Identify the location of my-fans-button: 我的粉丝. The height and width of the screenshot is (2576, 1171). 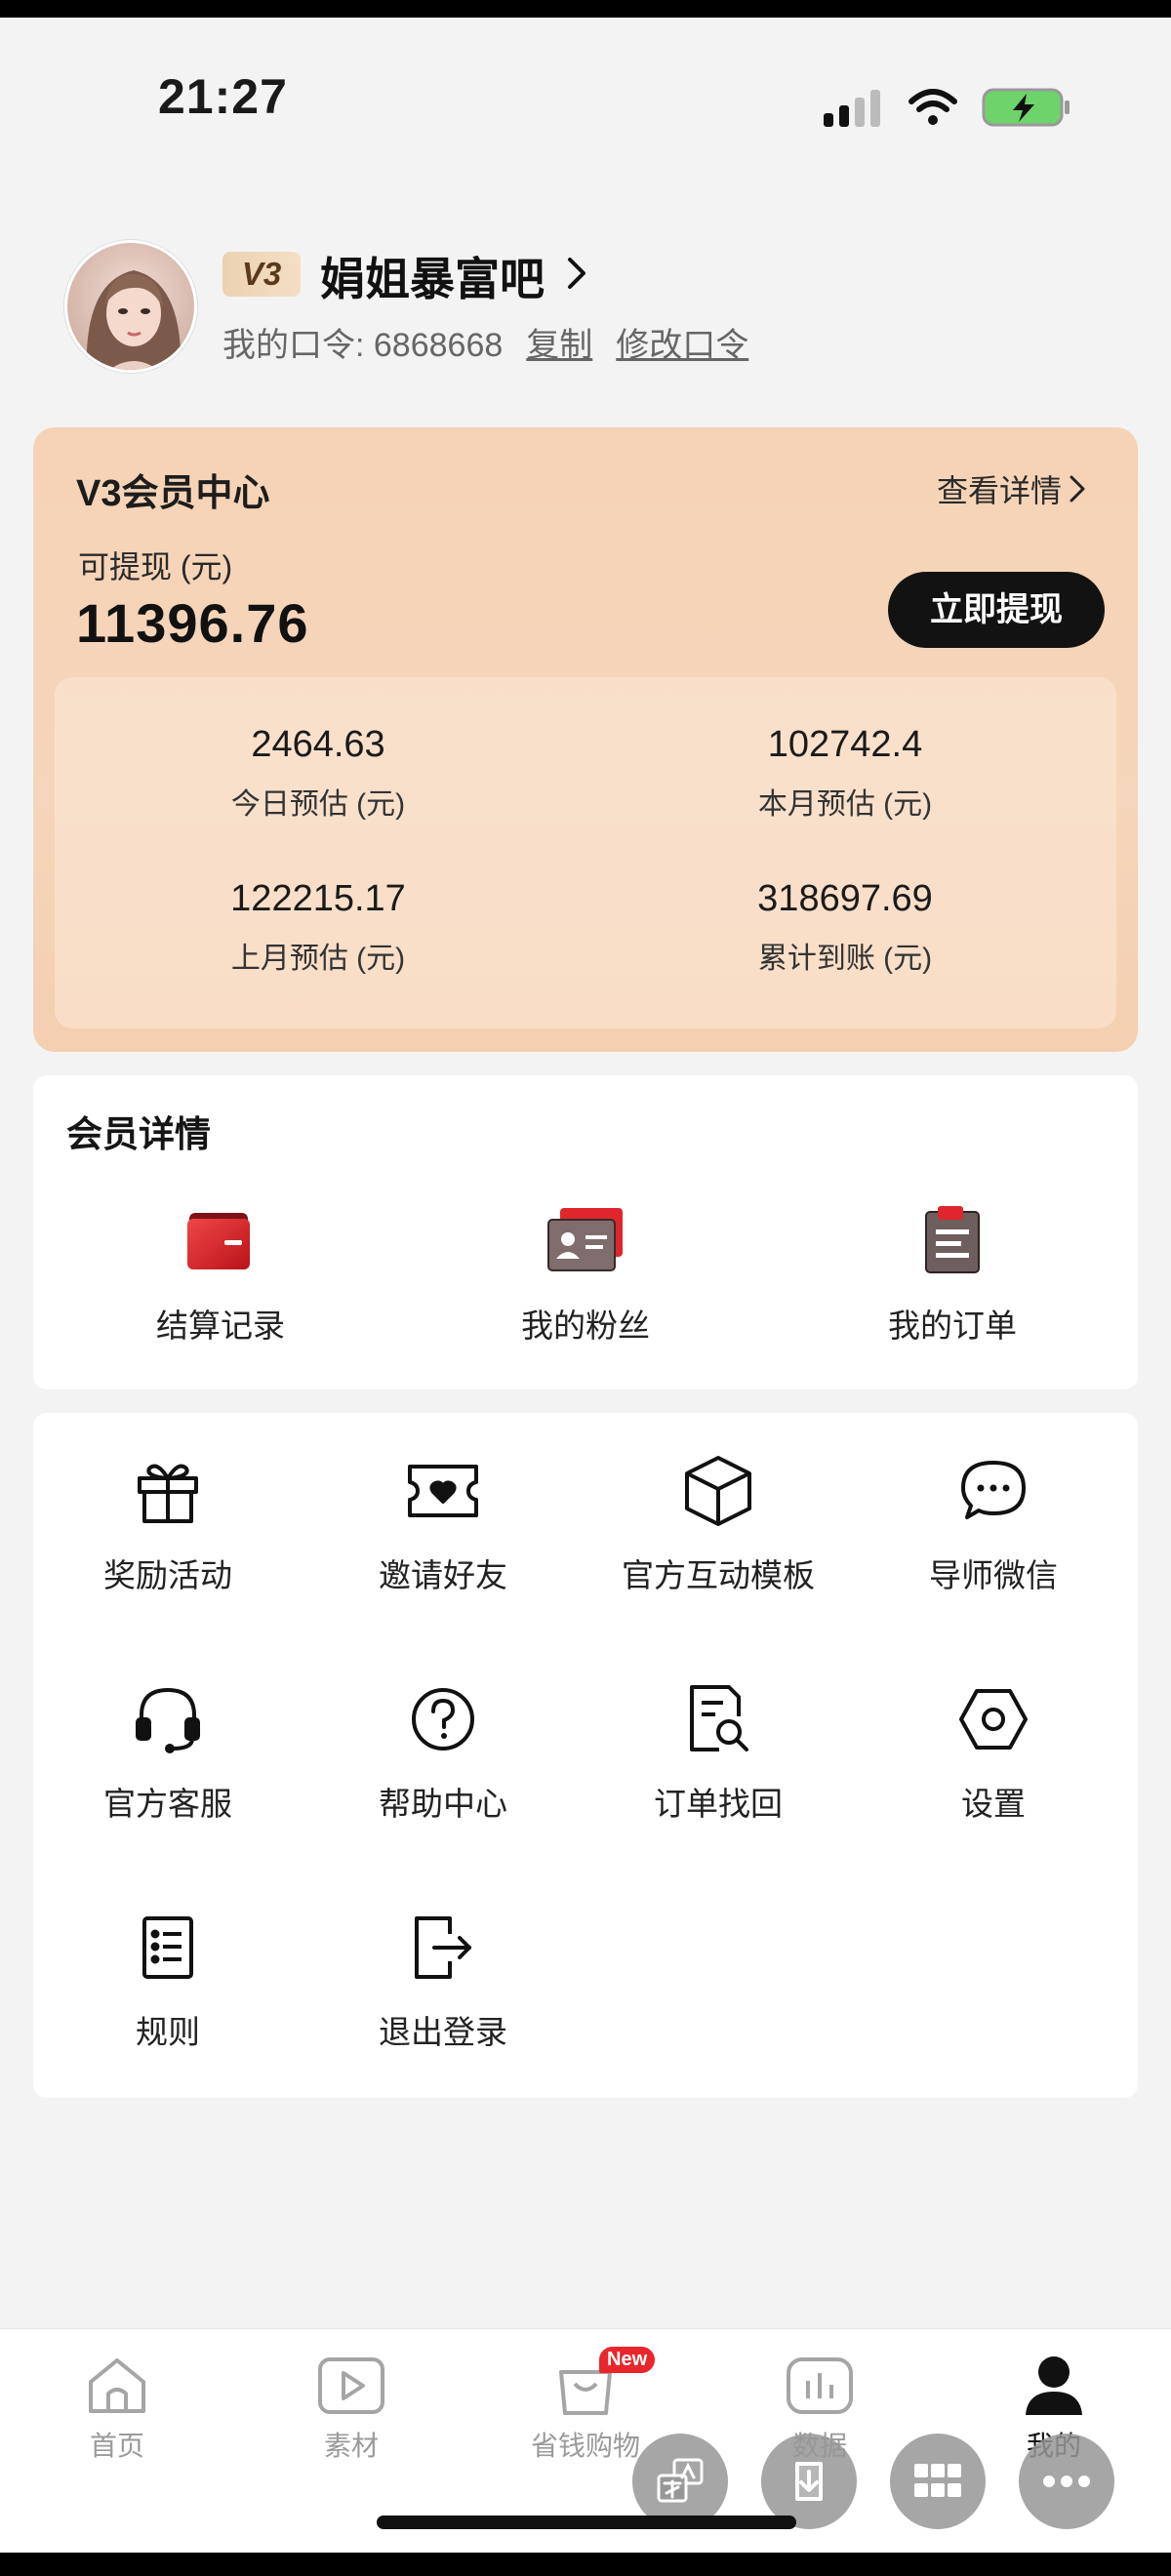
(585, 1273).